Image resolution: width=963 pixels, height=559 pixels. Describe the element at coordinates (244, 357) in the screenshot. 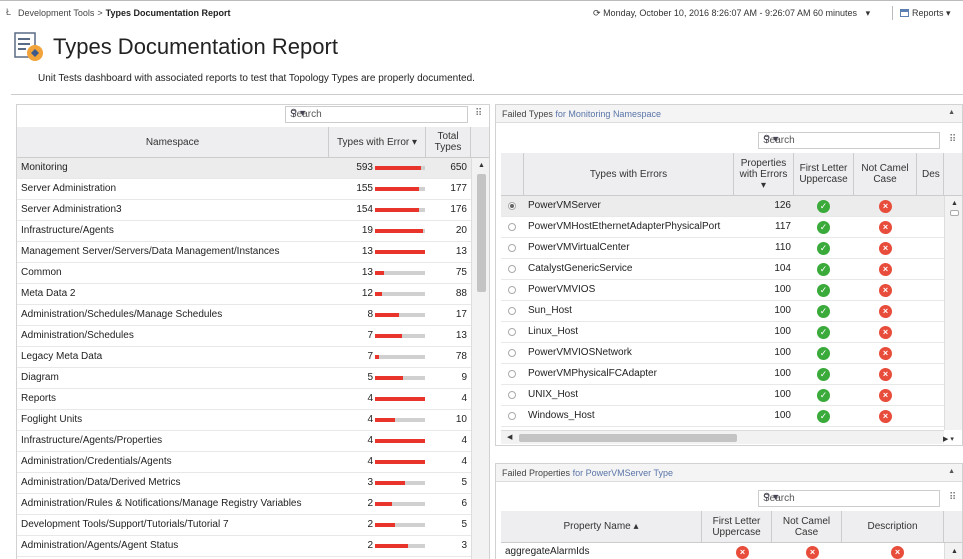

I see `table-row: Legacy Meta Data 7 78` at that location.